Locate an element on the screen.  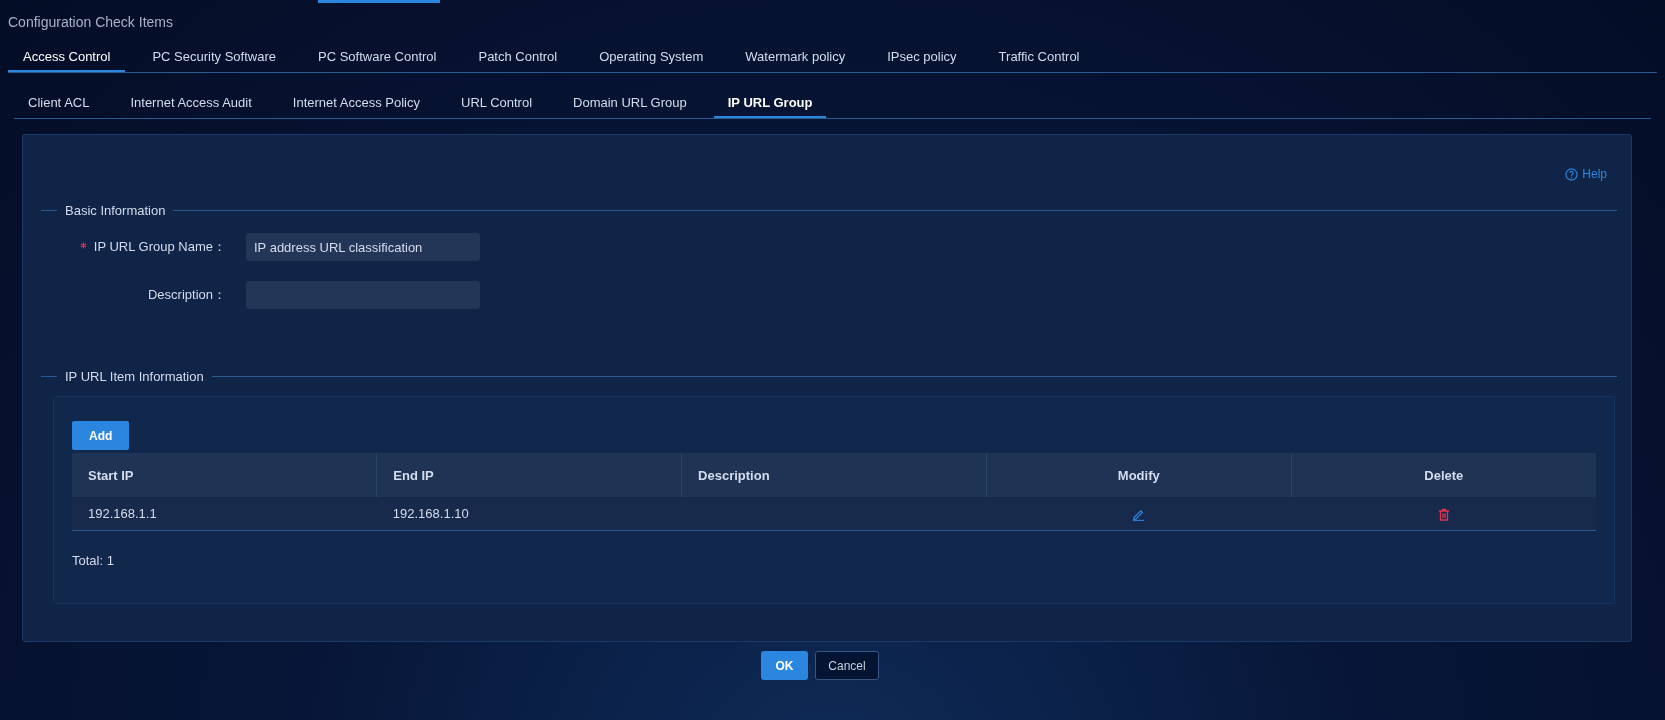
help-link: Help is located at coordinates (1586, 174).